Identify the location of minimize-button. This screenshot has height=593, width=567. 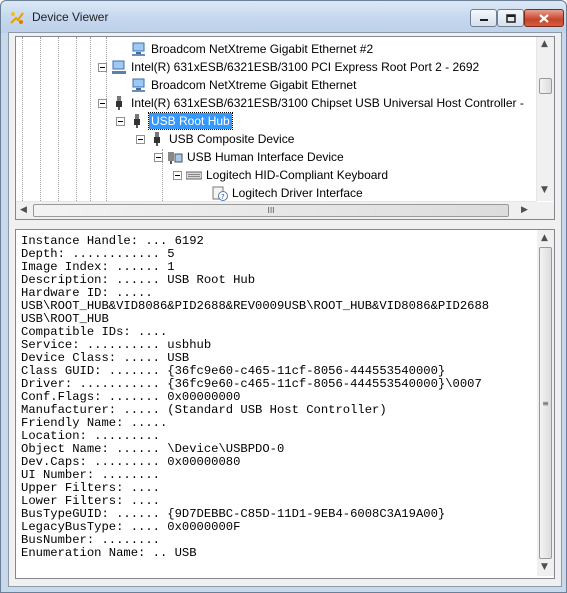
(483, 18).